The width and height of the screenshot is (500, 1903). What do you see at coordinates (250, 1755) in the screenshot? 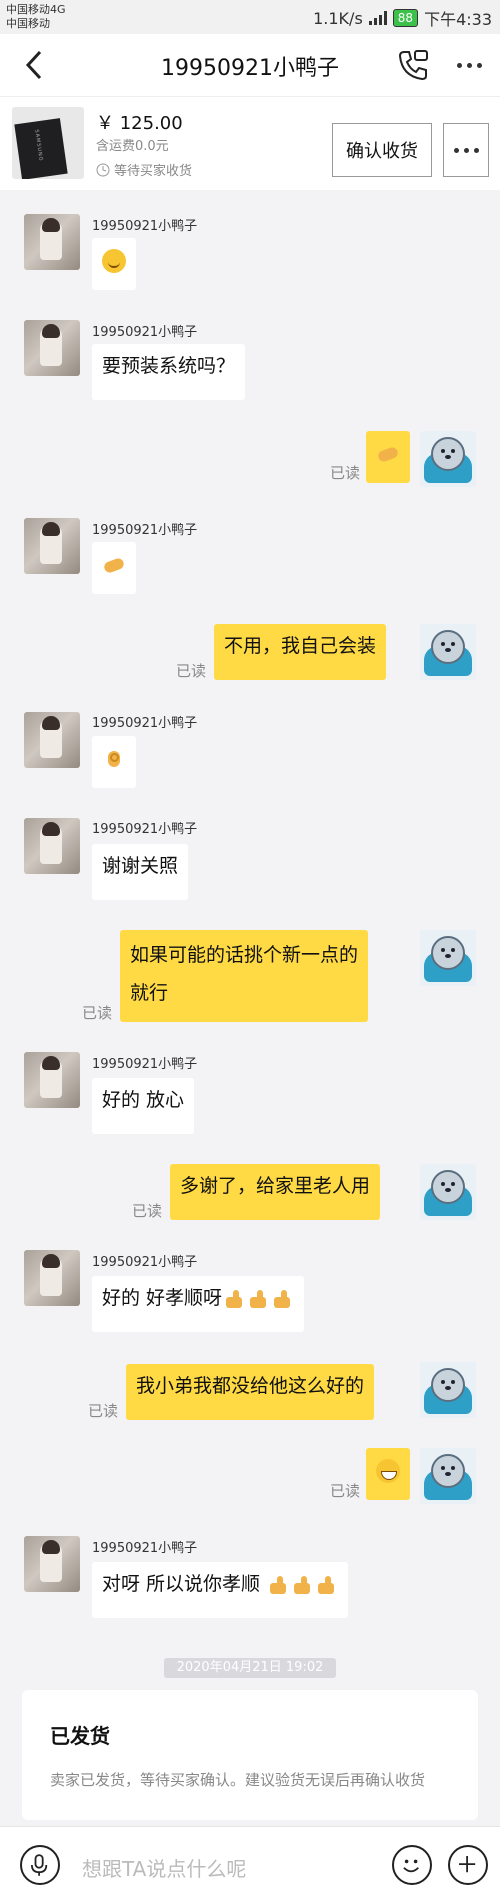
I see `shipped-status-card: 已发货 卖家已发货，等待买家确认。建议验货无误后再确认收货` at bounding box center [250, 1755].